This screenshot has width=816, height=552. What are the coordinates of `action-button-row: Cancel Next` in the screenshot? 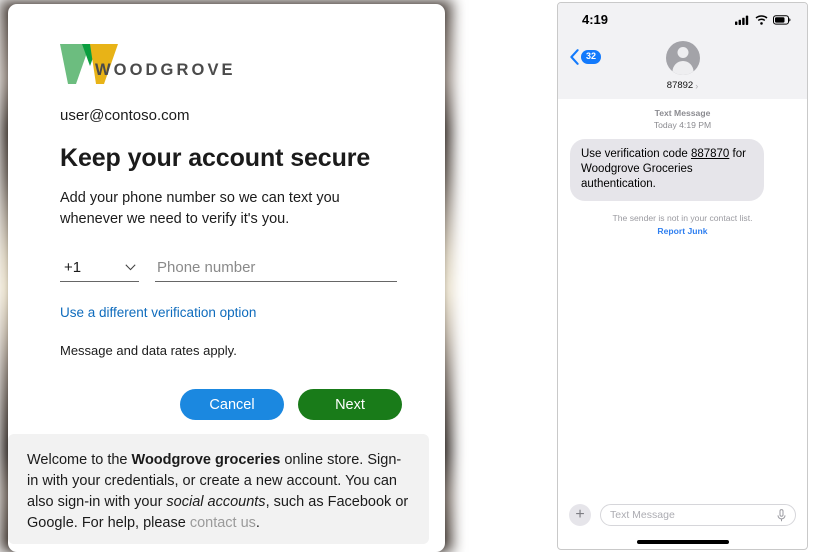 It's located at (252, 404).